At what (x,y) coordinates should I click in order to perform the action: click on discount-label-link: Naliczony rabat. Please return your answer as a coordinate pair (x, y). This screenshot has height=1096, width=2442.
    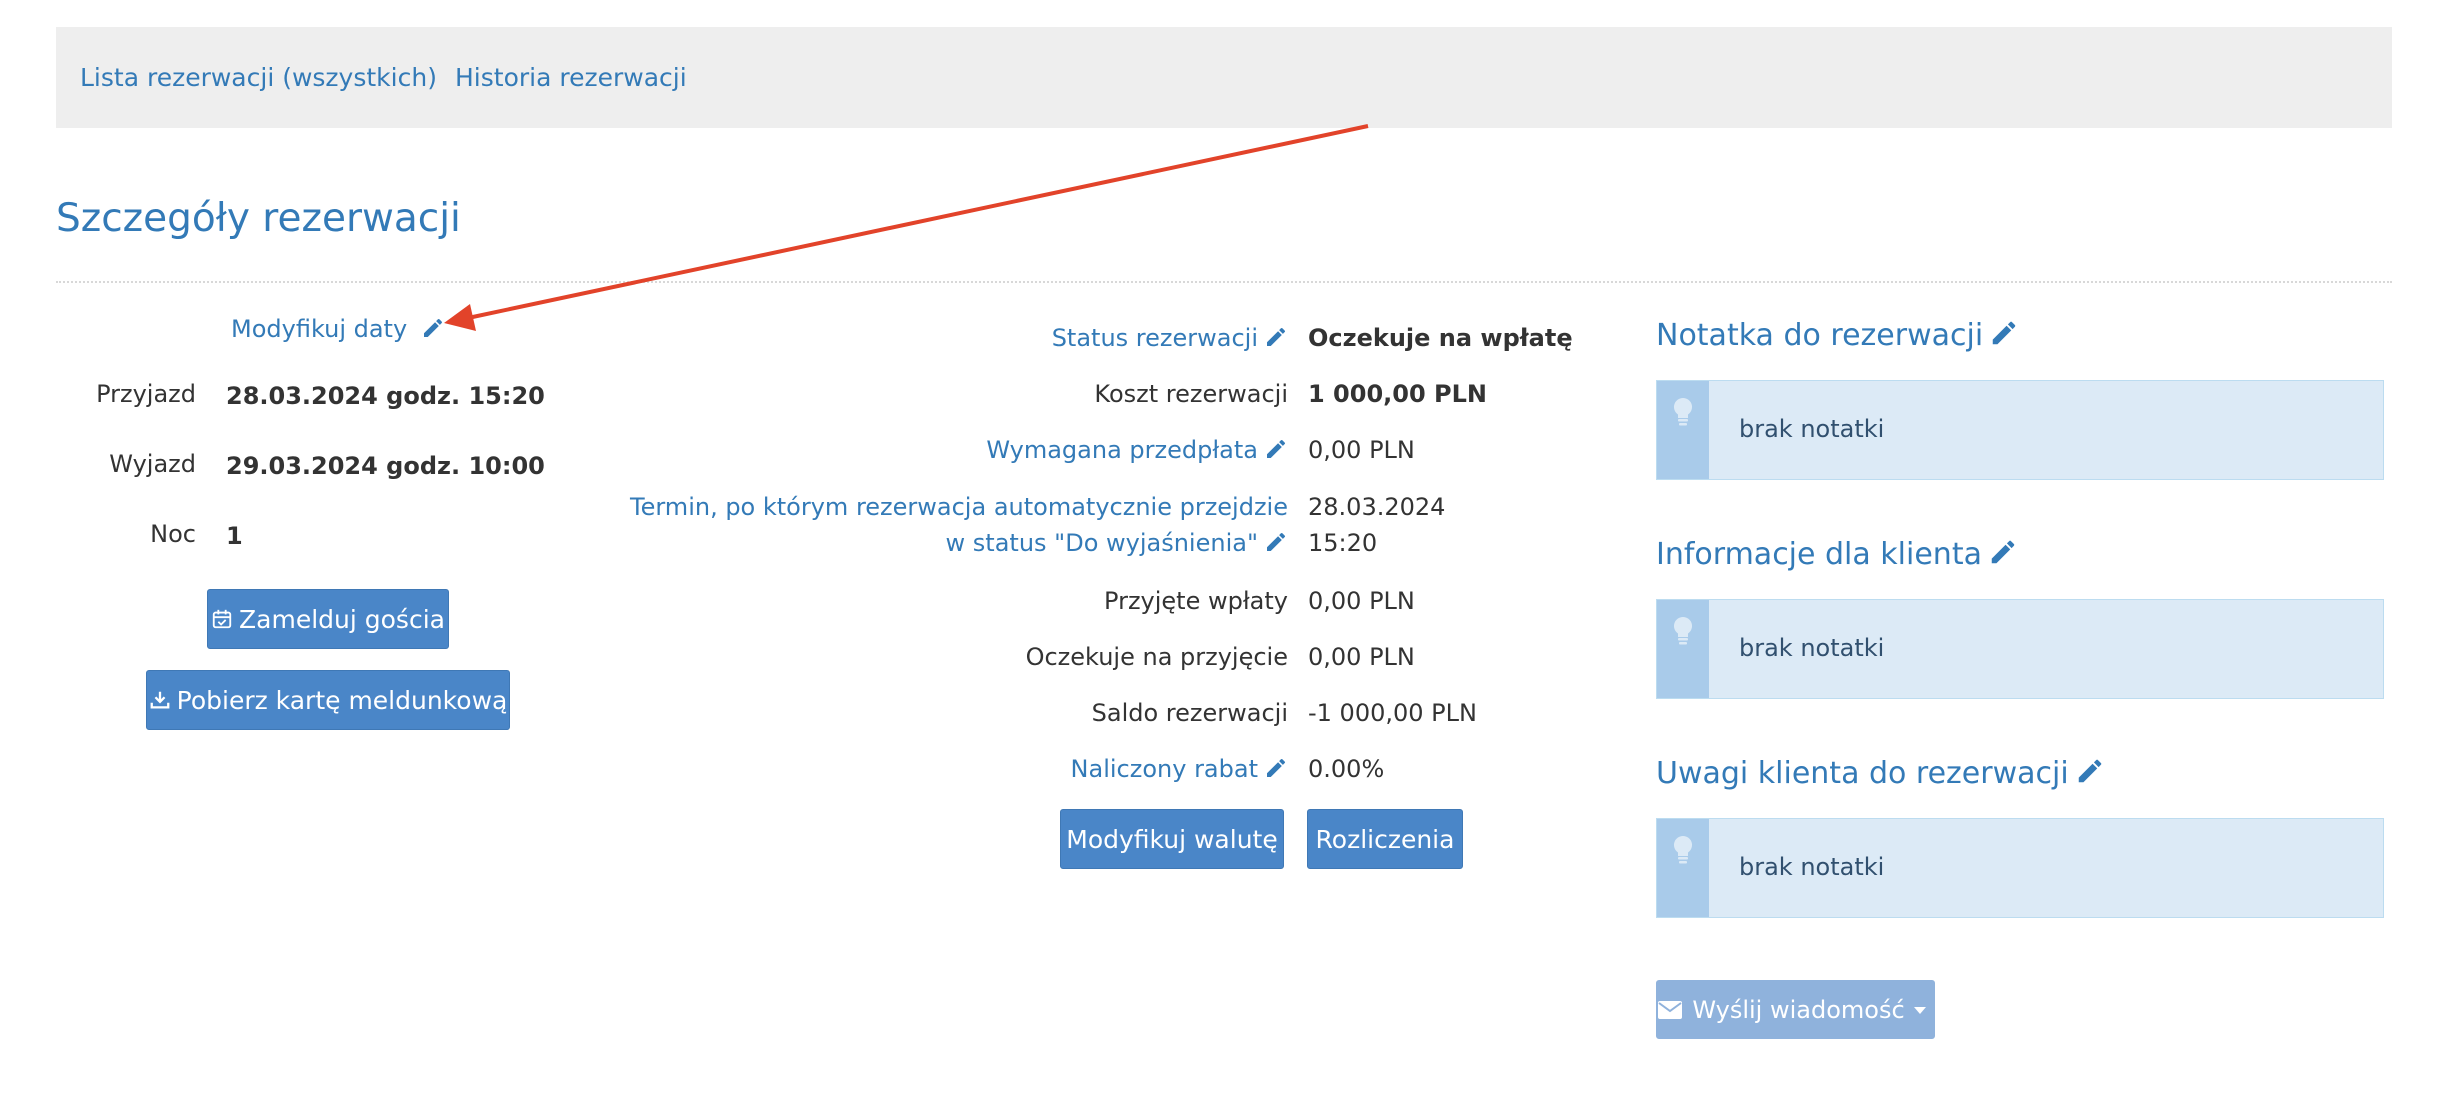
    Looking at the image, I should click on (1179, 769).